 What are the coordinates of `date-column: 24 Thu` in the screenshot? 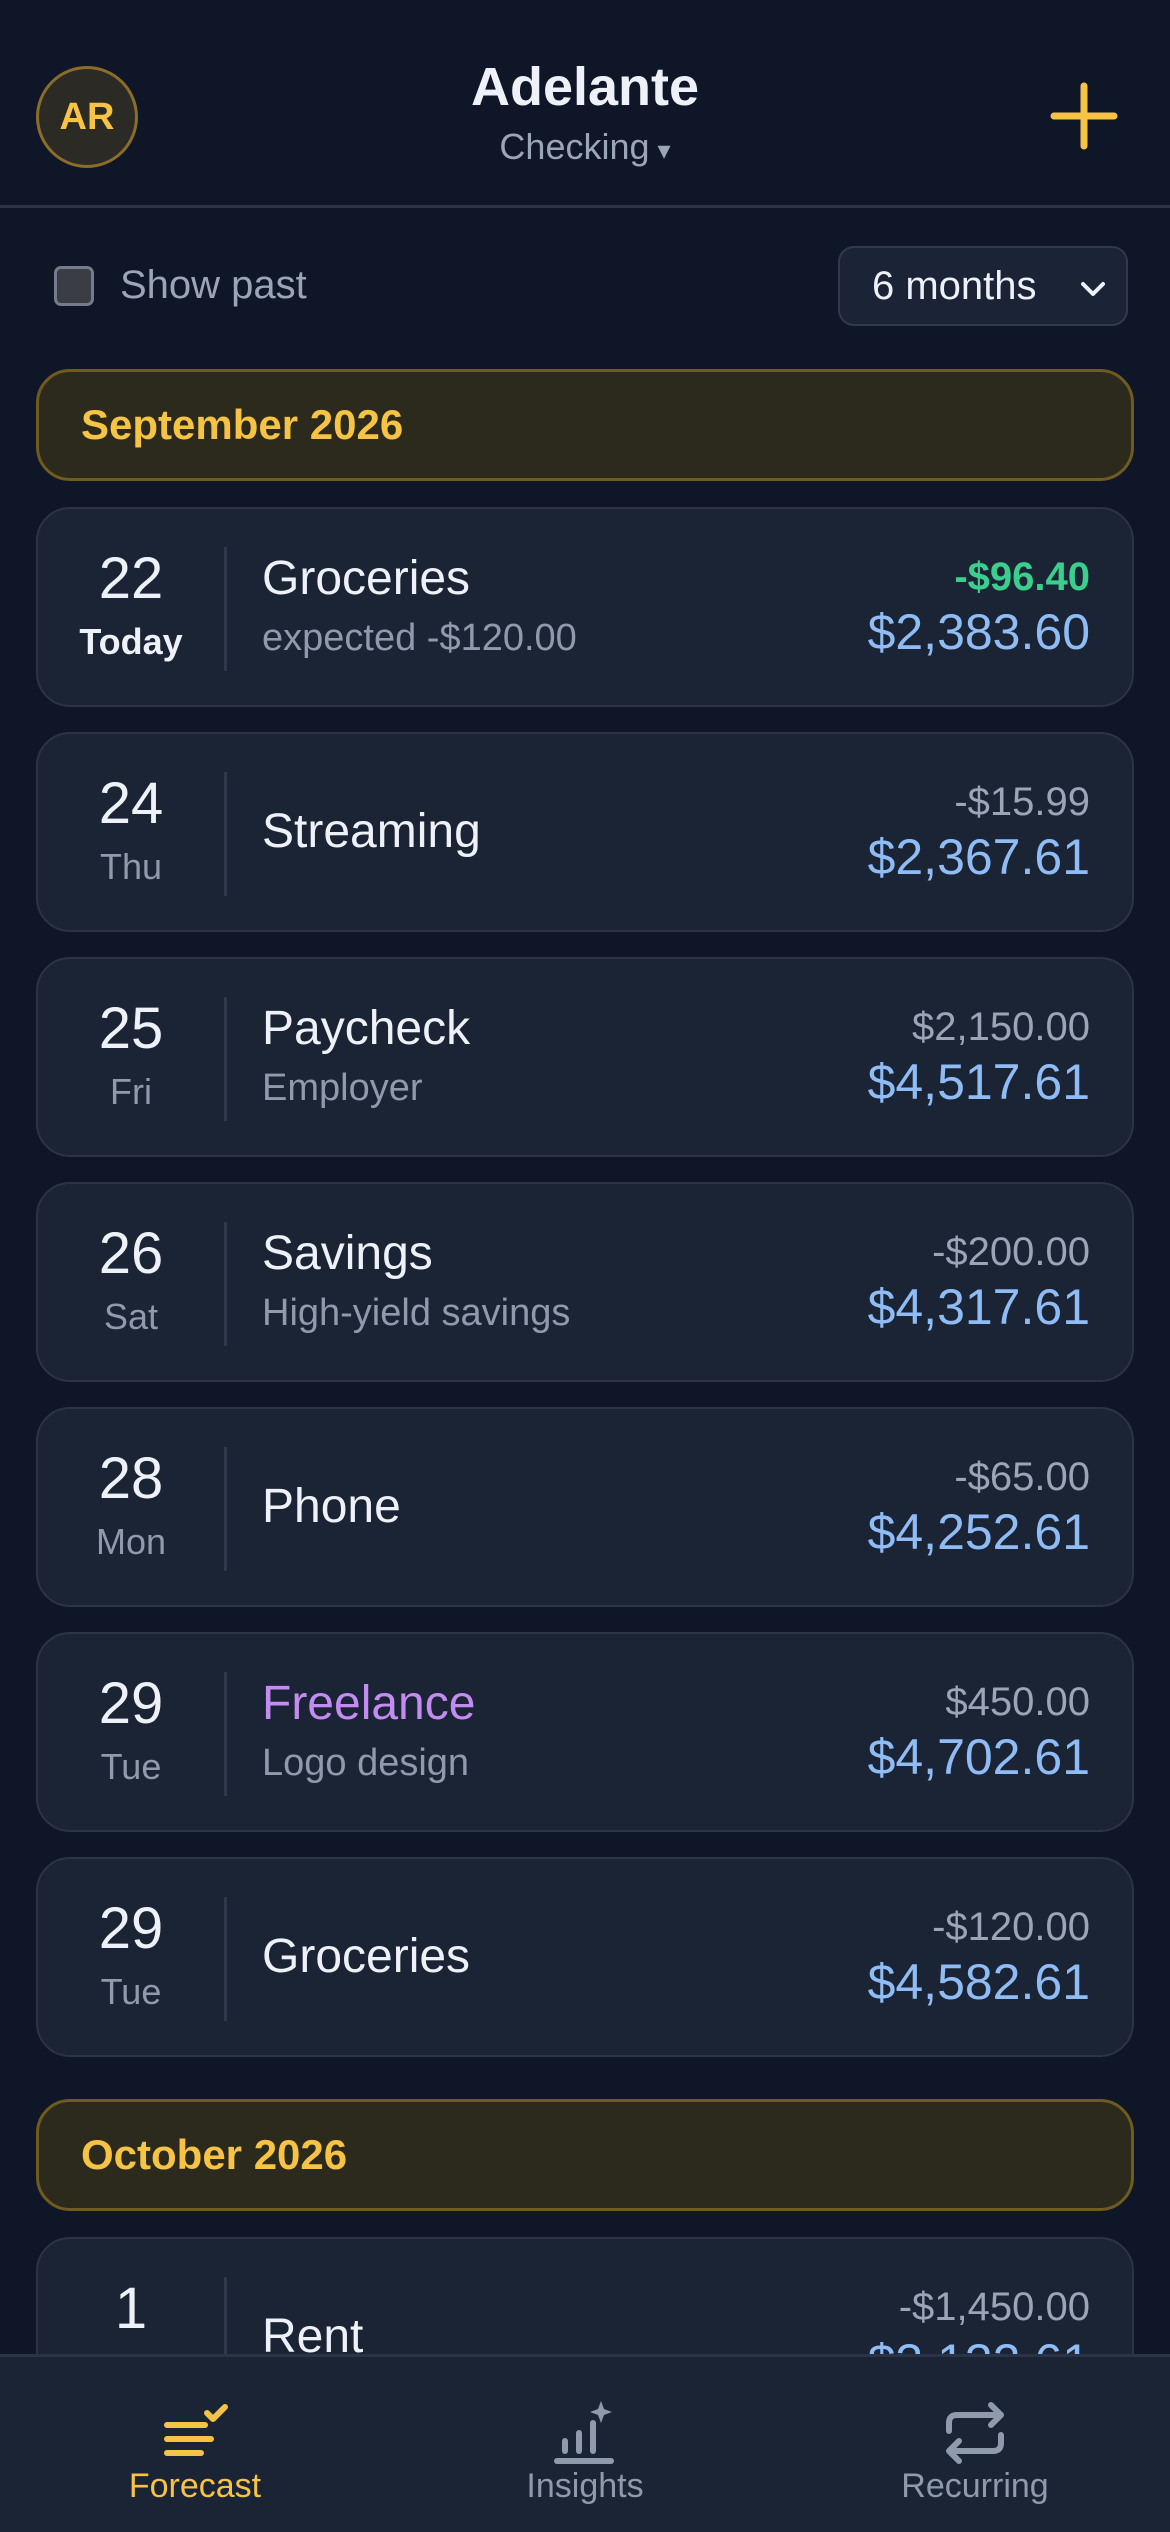 It's located at (131, 832).